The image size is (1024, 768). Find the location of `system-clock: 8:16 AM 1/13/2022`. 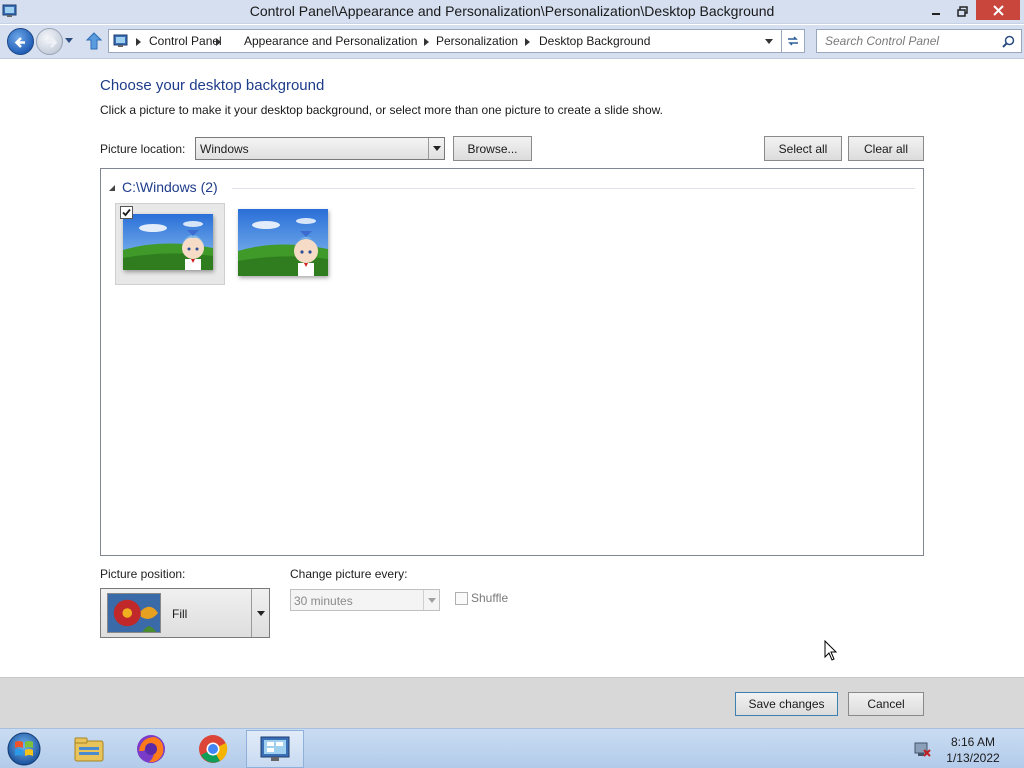

system-clock: 8:16 AM 1/13/2022 is located at coordinates (973, 750).